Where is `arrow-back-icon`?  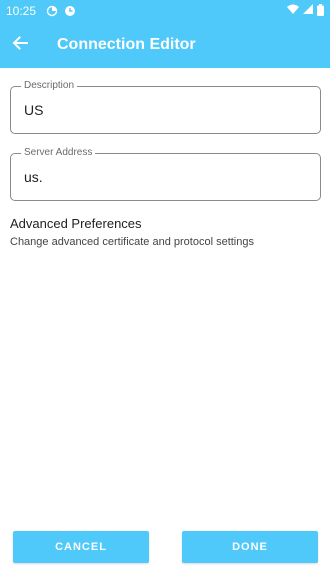
arrow-back-icon is located at coordinates (20, 45).